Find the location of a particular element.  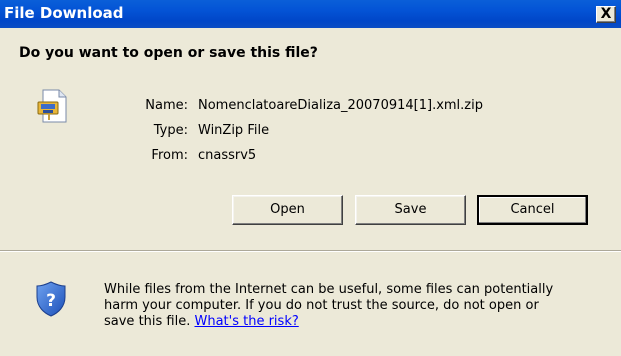

dialog-question: Do you want to open or save this file? is located at coordinates (168, 53).